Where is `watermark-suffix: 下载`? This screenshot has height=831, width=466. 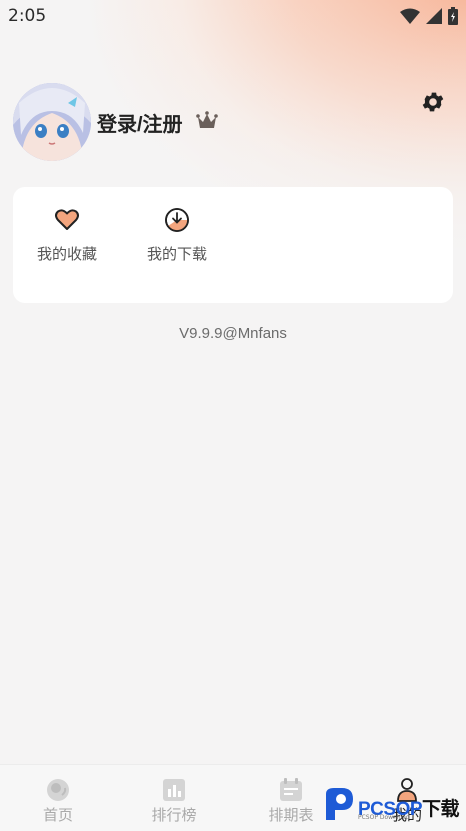
watermark-suffix: 下载 is located at coordinates (441, 809).